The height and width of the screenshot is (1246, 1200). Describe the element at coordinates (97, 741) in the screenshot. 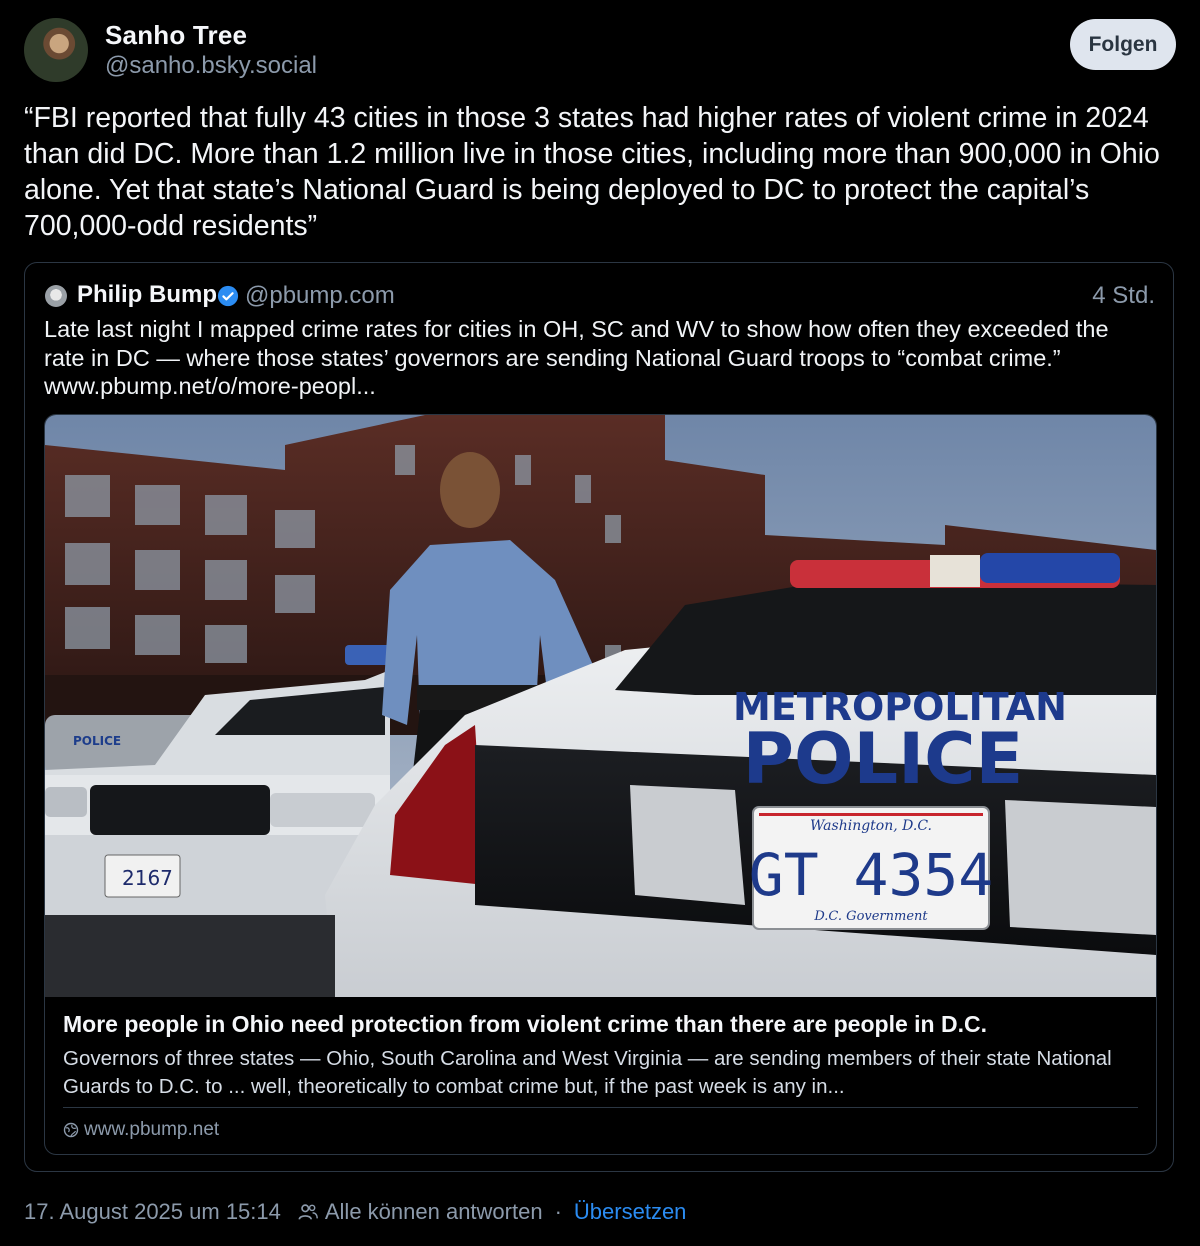

I see `left-car-text: POLICE` at that location.